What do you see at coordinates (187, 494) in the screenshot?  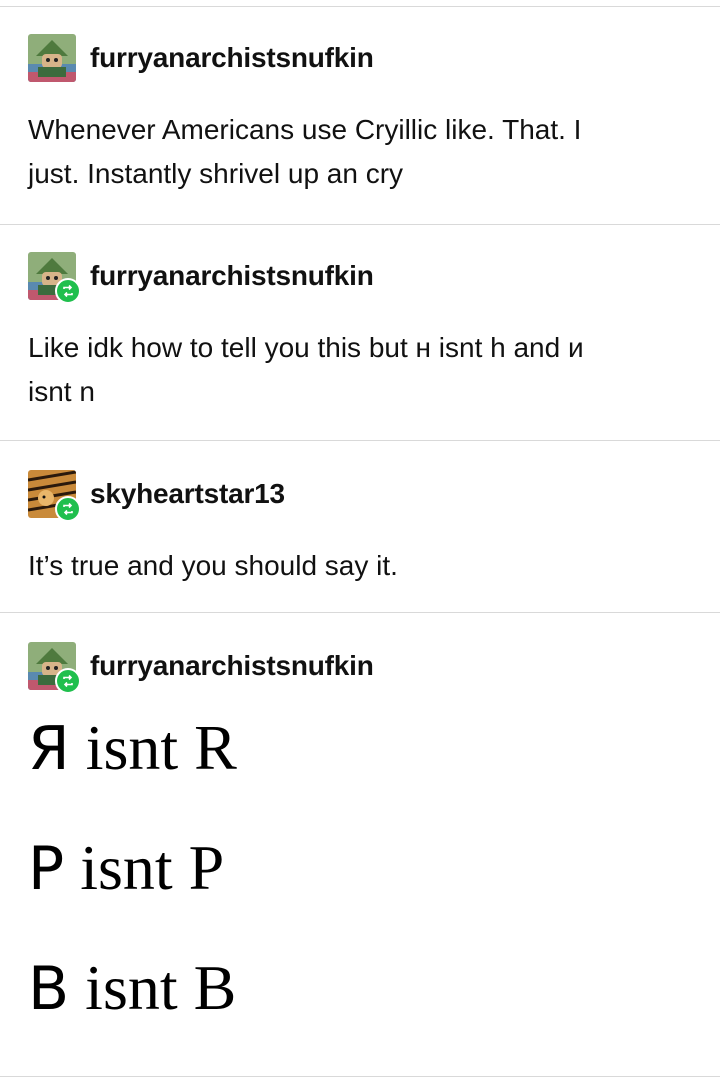 I see `username-link: skyheartstar13` at bounding box center [187, 494].